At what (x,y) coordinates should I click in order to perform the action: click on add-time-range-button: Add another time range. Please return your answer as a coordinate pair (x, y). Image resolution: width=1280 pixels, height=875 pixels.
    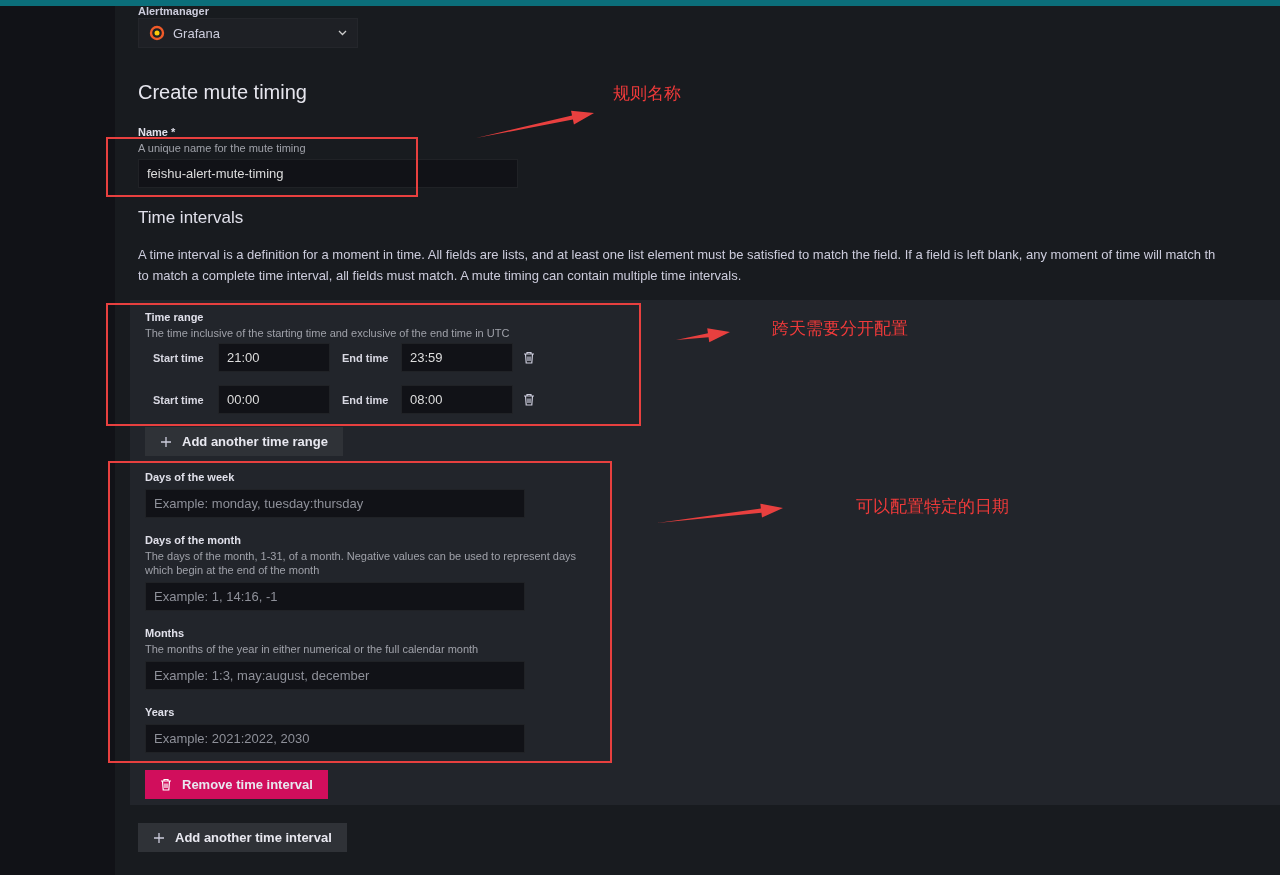
    Looking at the image, I should click on (244, 441).